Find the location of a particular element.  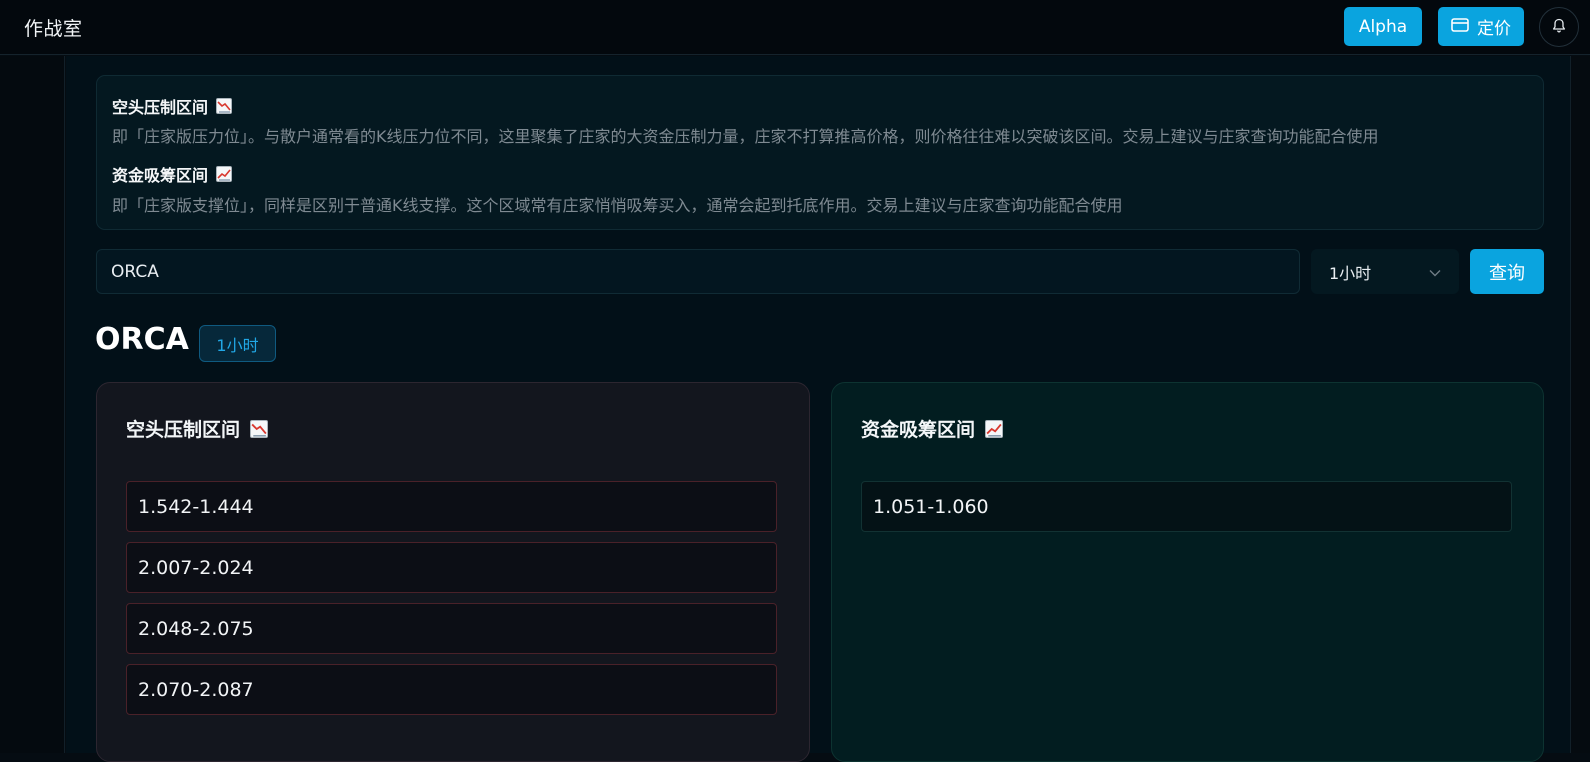

support-range-item: 1.051-1.060 is located at coordinates (1186, 506).